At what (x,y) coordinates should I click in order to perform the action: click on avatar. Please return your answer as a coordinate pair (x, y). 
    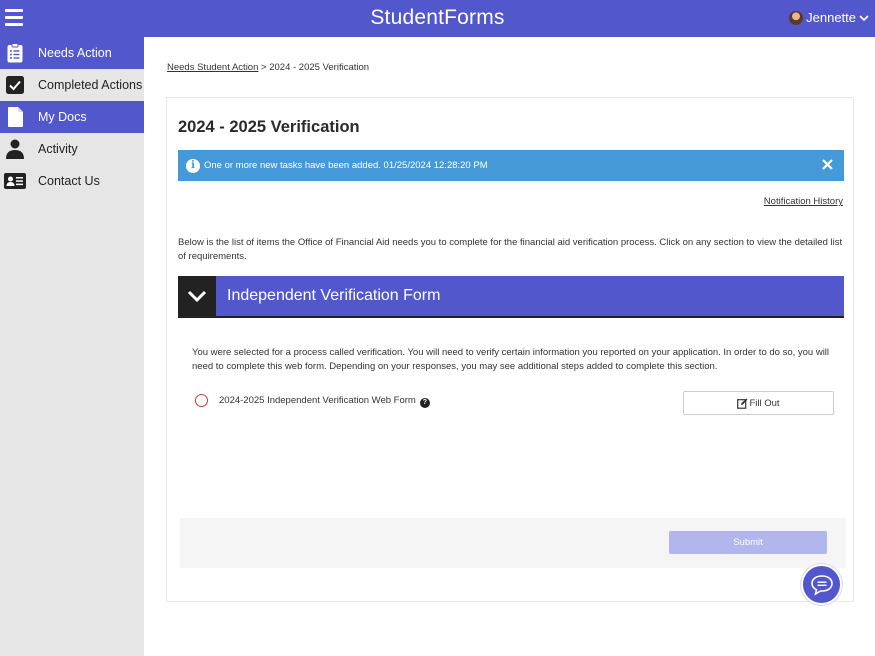
    Looking at the image, I should click on (796, 17).